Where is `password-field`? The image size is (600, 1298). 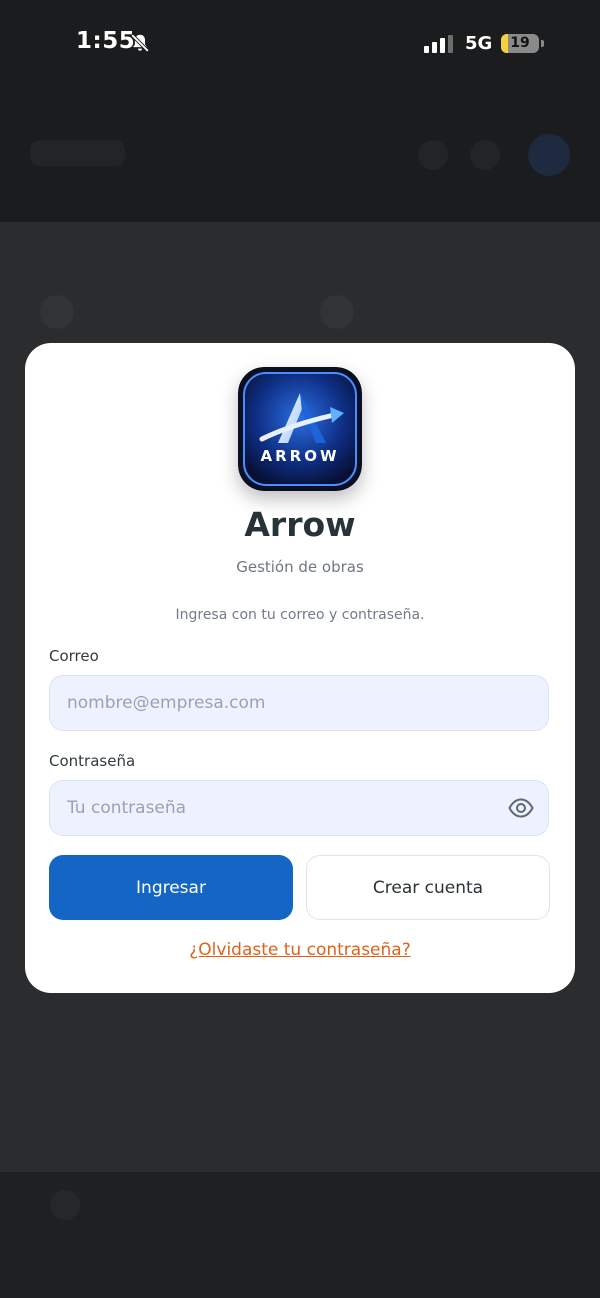
password-field is located at coordinates (277, 808).